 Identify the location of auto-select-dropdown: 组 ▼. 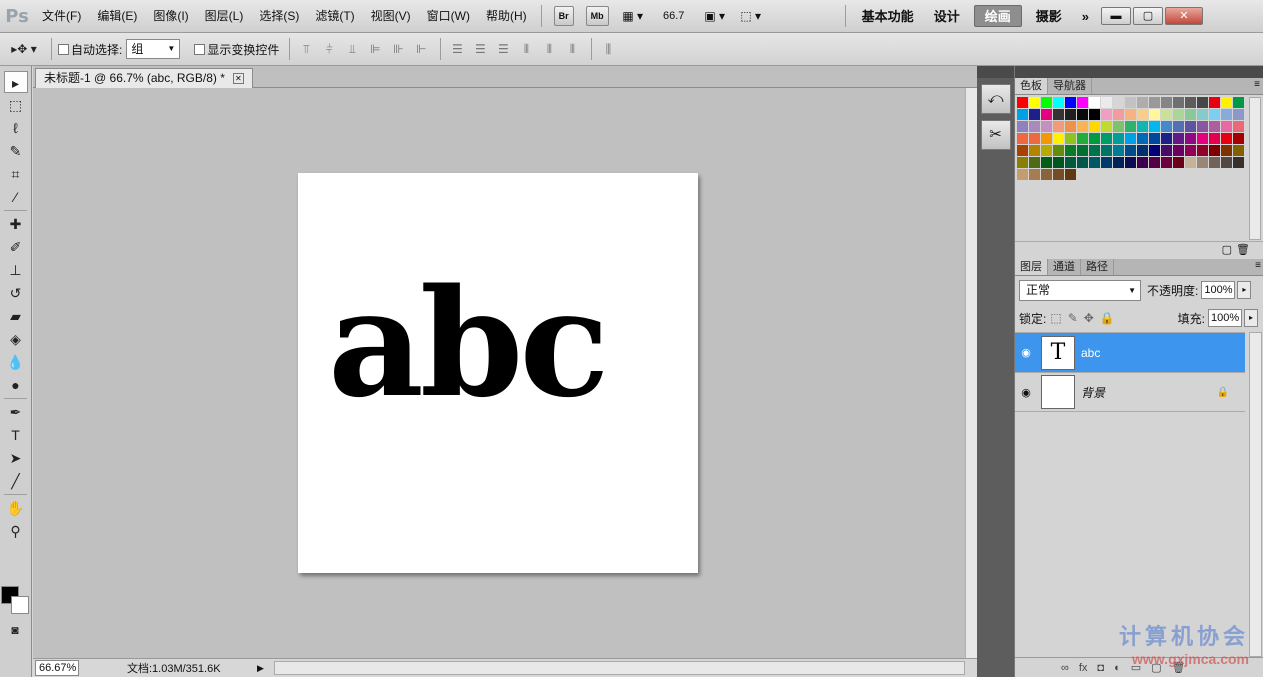
(153, 49).